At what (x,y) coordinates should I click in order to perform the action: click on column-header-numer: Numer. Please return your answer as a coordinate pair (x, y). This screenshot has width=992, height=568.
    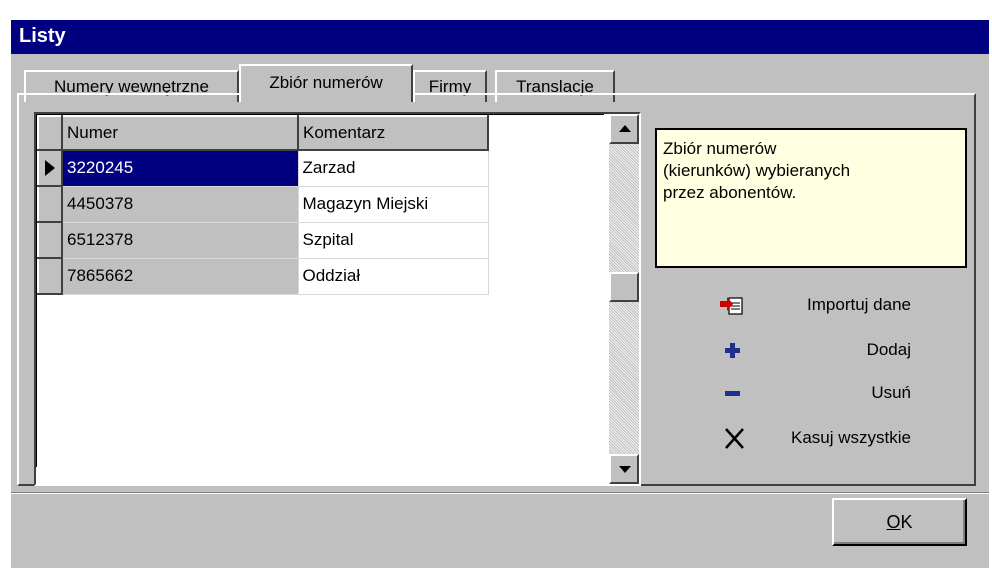
    Looking at the image, I should click on (180, 133).